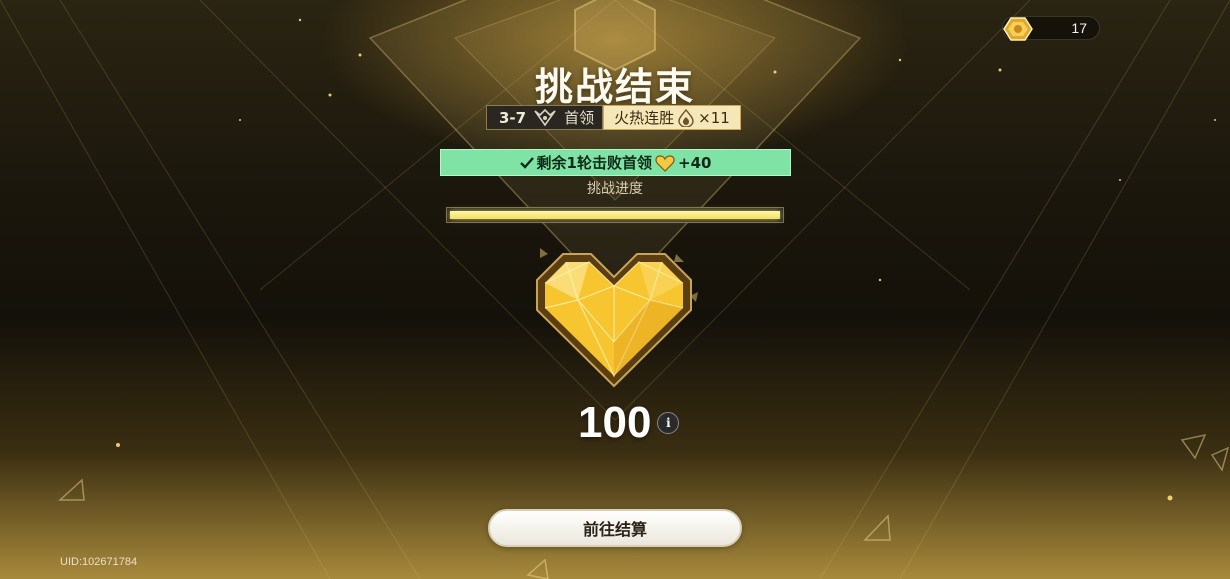 This screenshot has height=579, width=1230. Describe the element at coordinates (99, 562) in the screenshot. I see `user-id: UID:102671784` at that location.